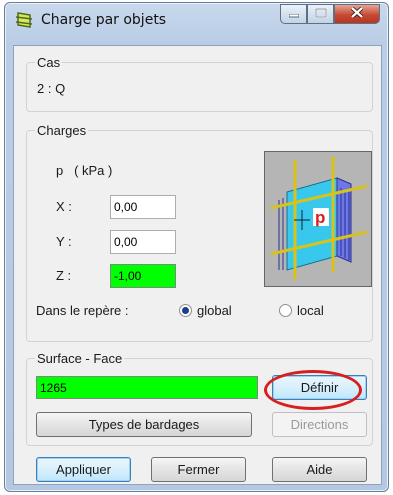  Describe the element at coordinates (313, 390) in the screenshot. I see `annotation-oval` at that location.